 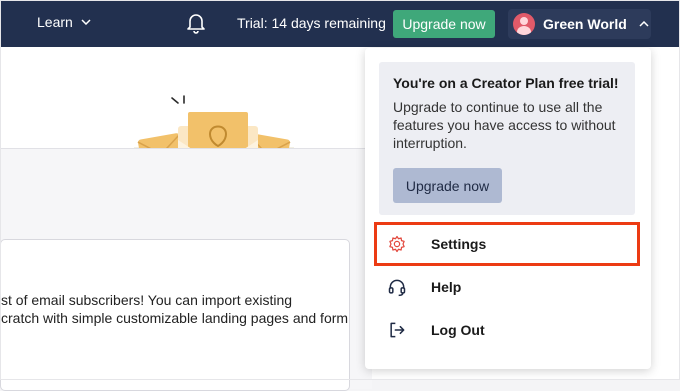 What do you see at coordinates (644, 24) in the screenshot?
I see `chevron-up-icon` at bounding box center [644, 24].